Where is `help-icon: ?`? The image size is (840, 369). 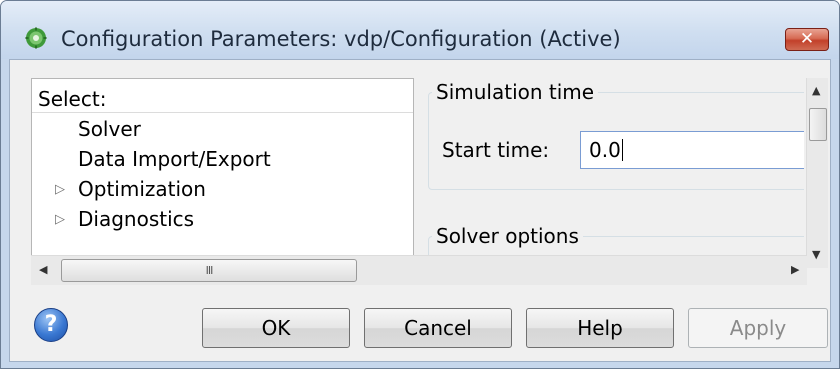
help-icon: ? is located at coordinates (51, 325).